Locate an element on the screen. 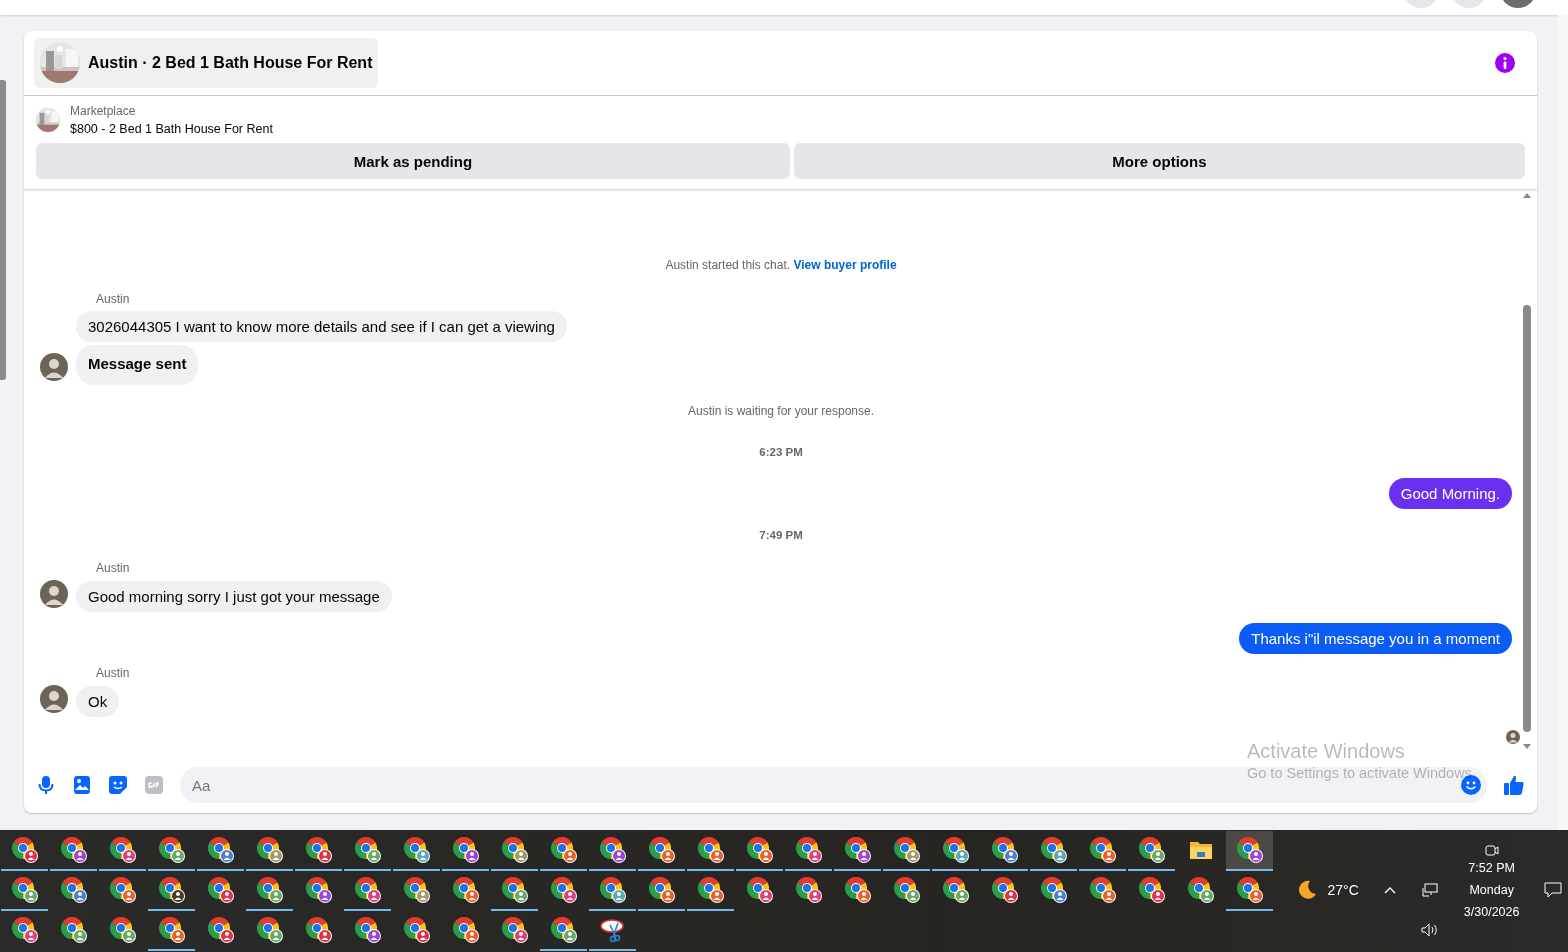  panel-scrollbar is located at coordinates (3, 230).